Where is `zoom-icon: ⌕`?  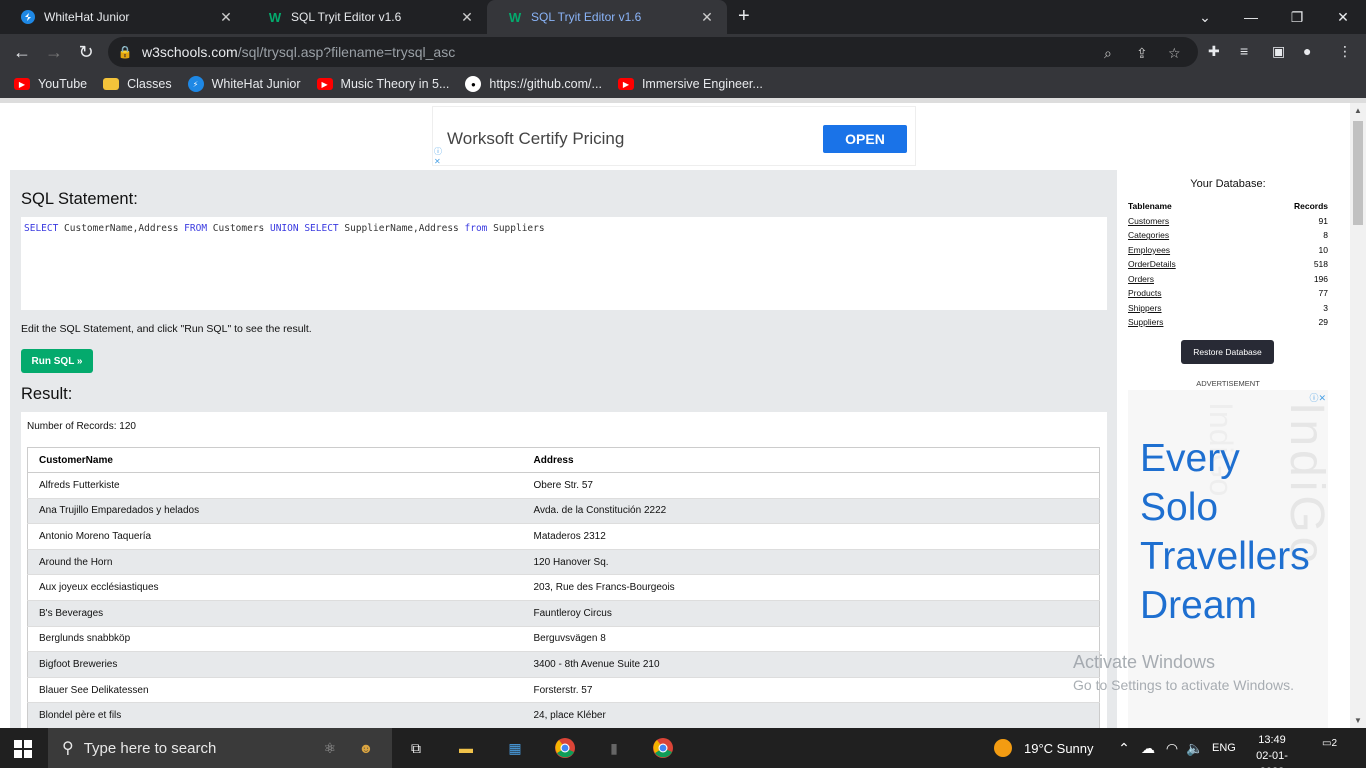
zoom-icon: ⌕ is located at coordinates (1108, 53).